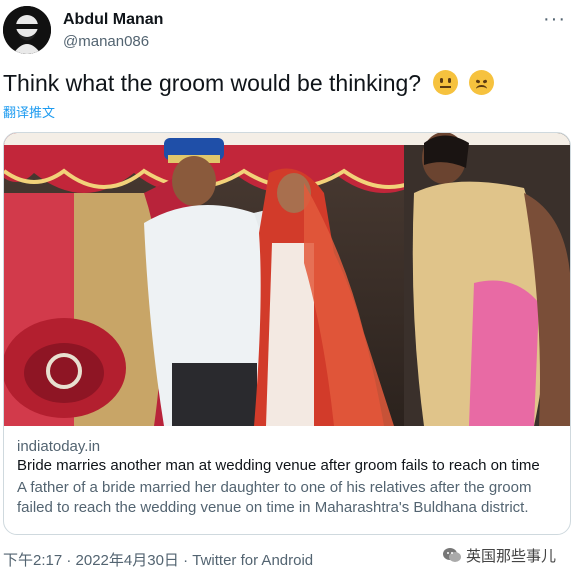  Describe the element at coordinates (113, 20) in the screenshot. I see `display-name: Abdul Manan` at that location.